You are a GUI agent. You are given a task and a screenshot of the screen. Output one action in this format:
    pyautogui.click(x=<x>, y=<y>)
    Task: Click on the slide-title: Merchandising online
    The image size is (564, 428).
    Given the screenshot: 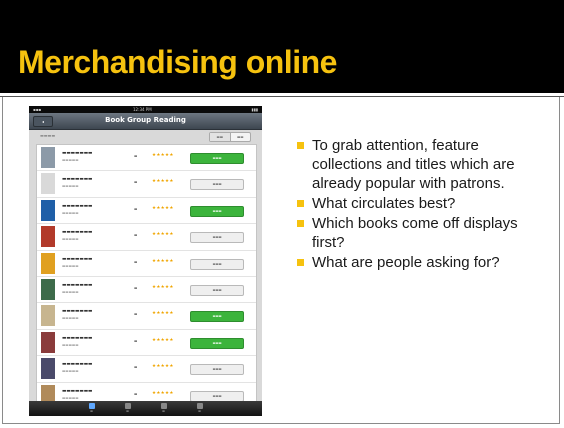 What is the action you would take?
    pyautogui.click(x=177, y=62)
    